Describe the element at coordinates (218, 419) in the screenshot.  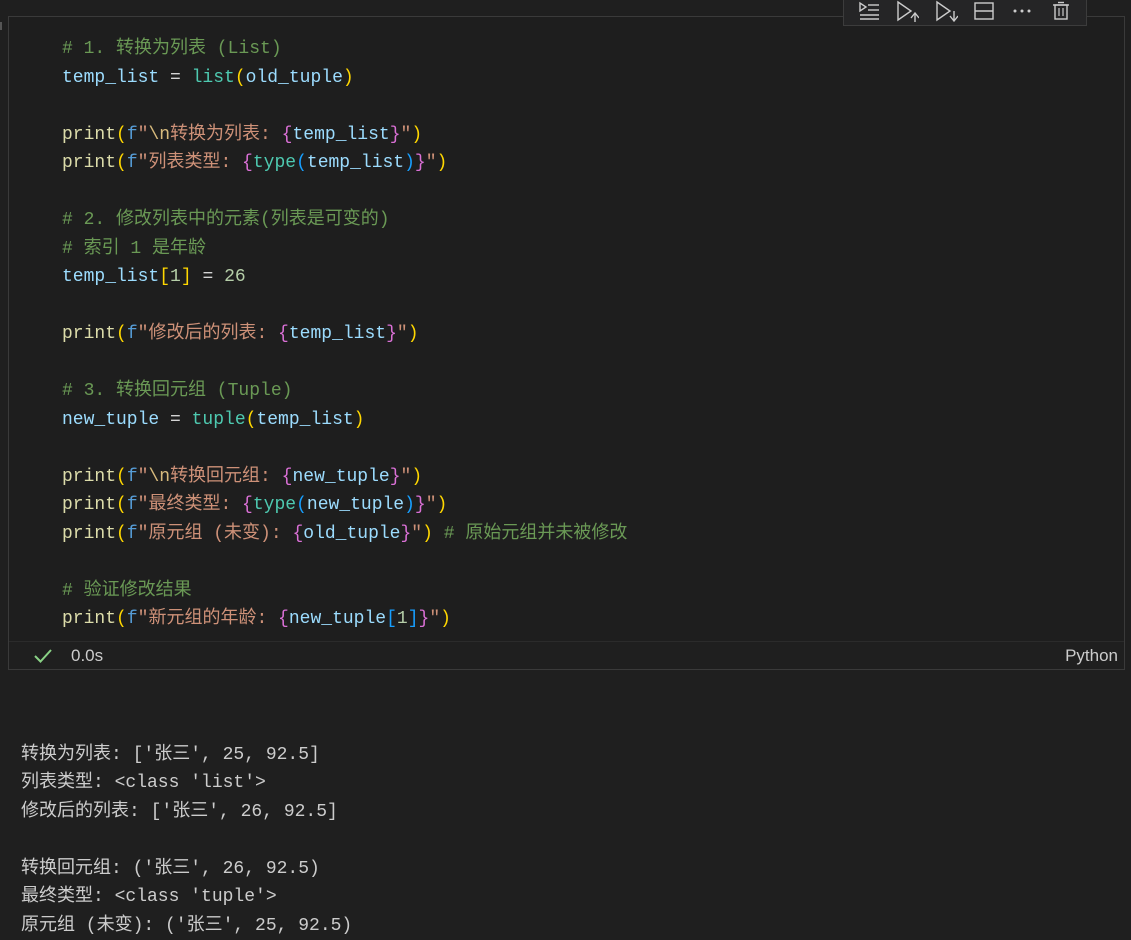
I see `code-token: tuple` at that location.